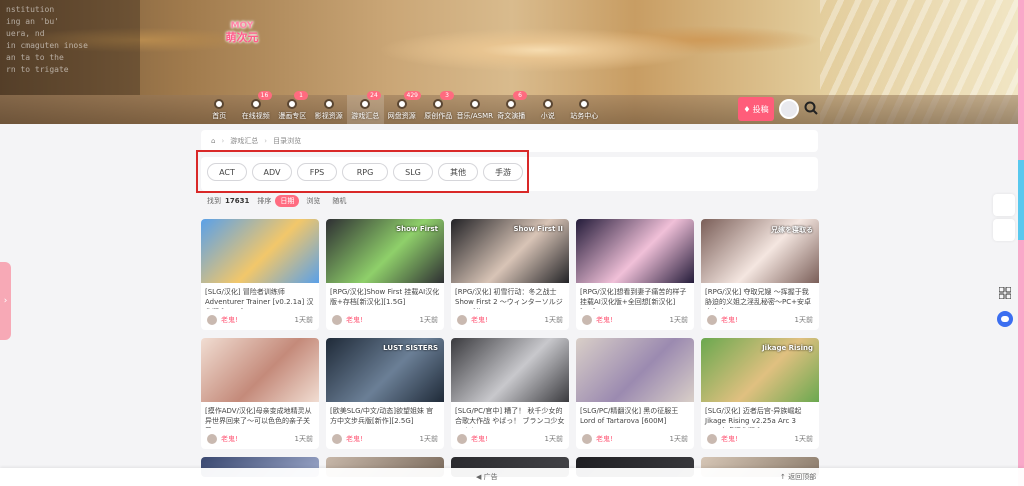 Image resolution: width=1024 pixels, height=486 pixels. Describe the element at coordinates (385, 370) in the screenshot. I see `game-thumbnail: LUST SISTERS` at that location.